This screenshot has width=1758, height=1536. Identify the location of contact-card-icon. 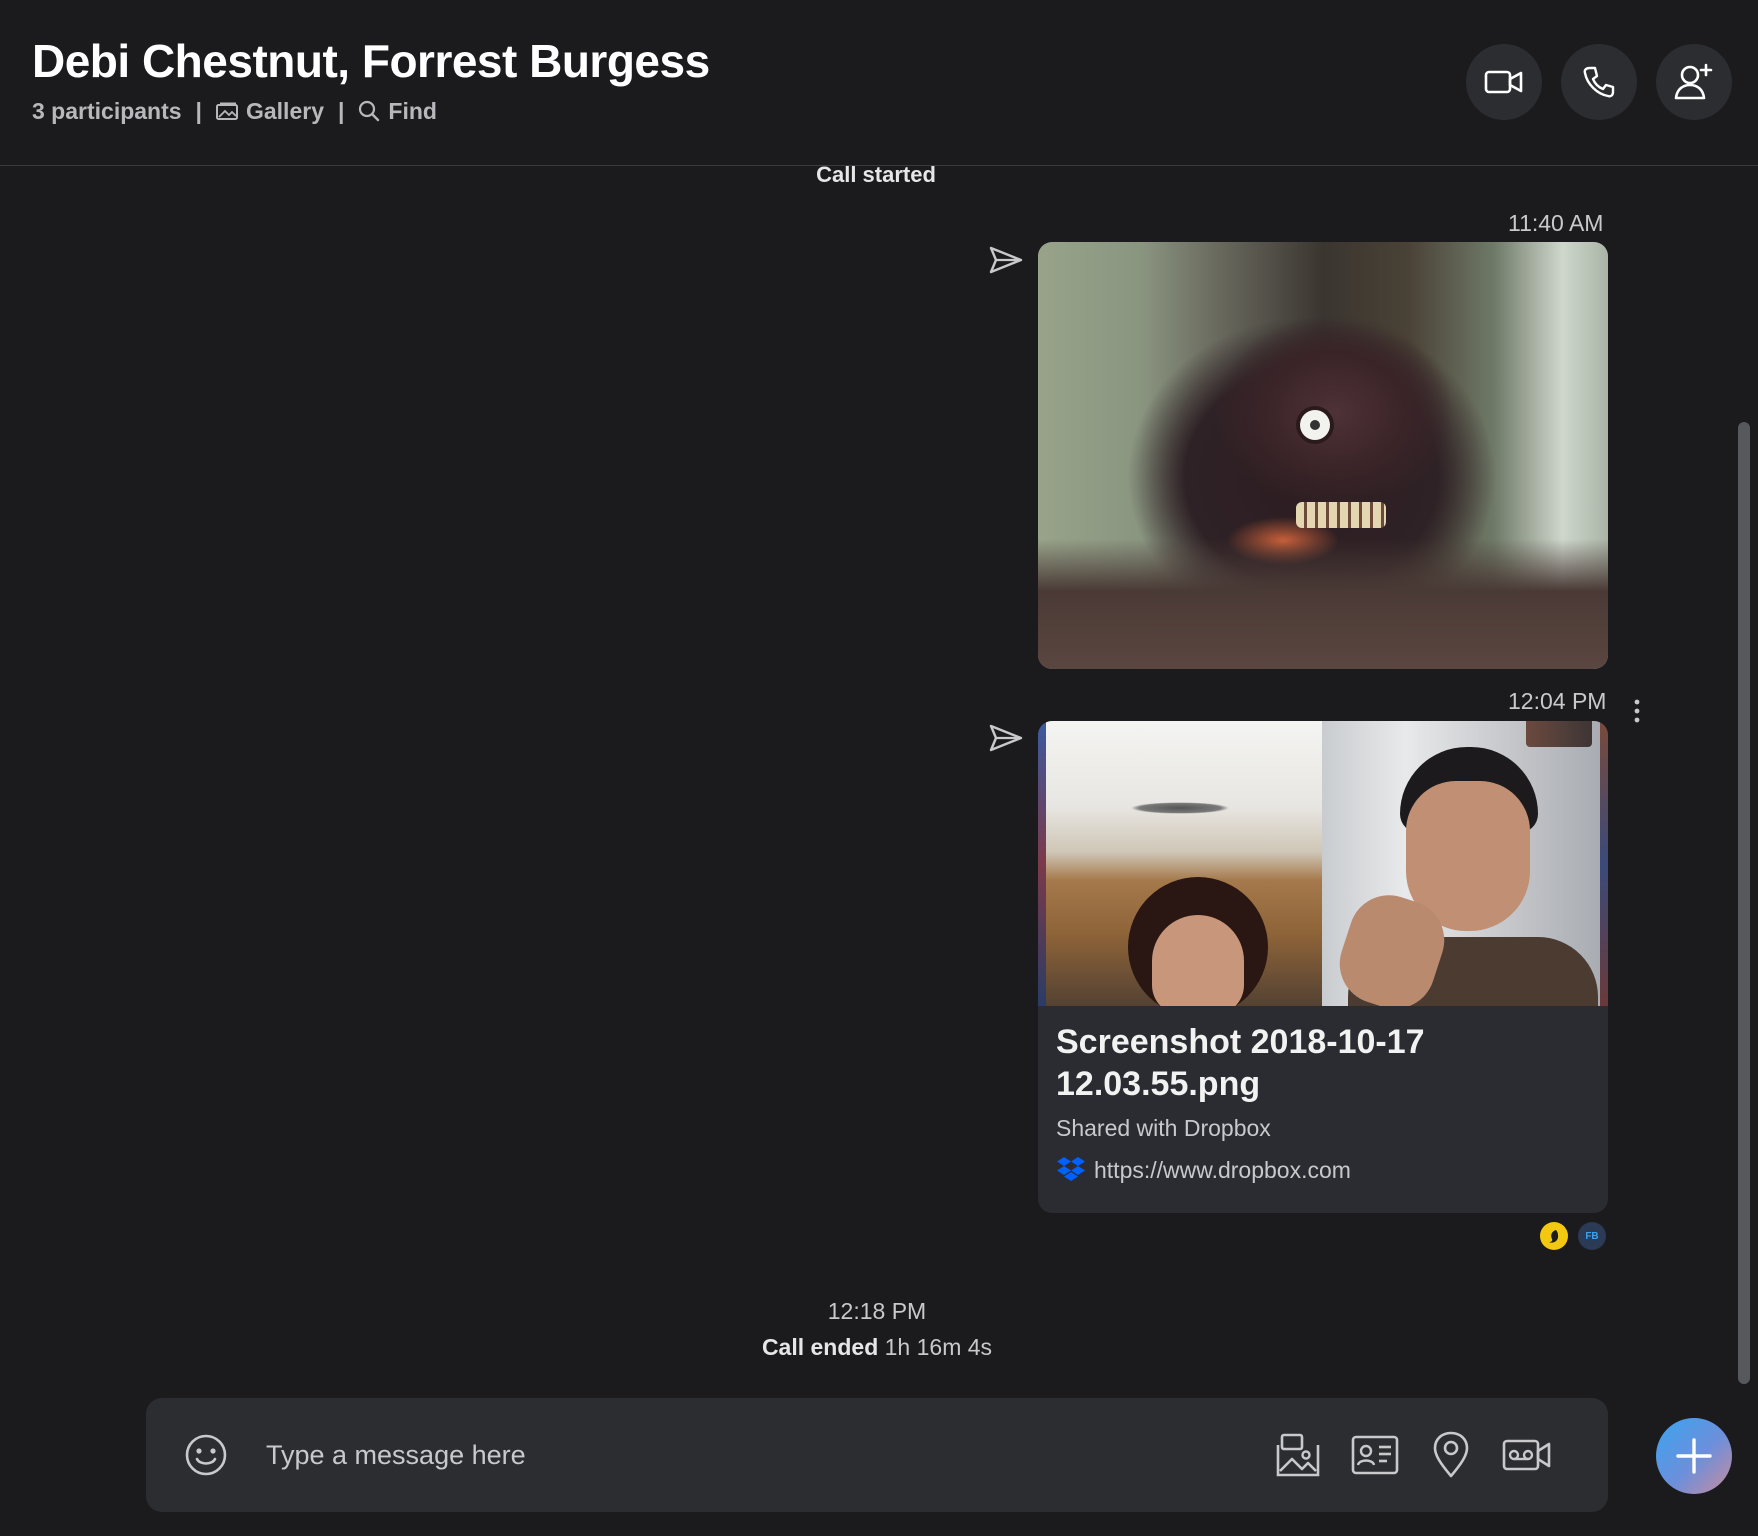
(1375, 1455).